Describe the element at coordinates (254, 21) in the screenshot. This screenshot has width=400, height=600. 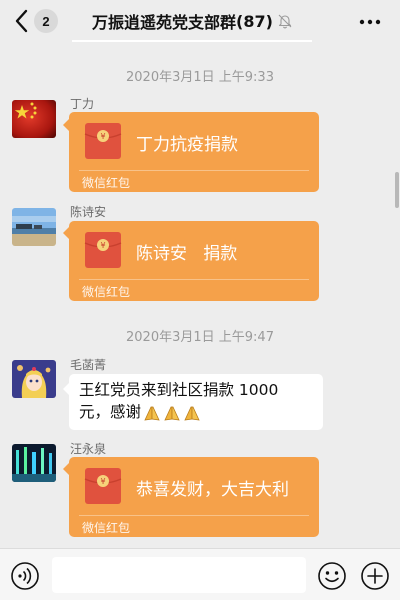
I see `member-count: (87)` at that location.